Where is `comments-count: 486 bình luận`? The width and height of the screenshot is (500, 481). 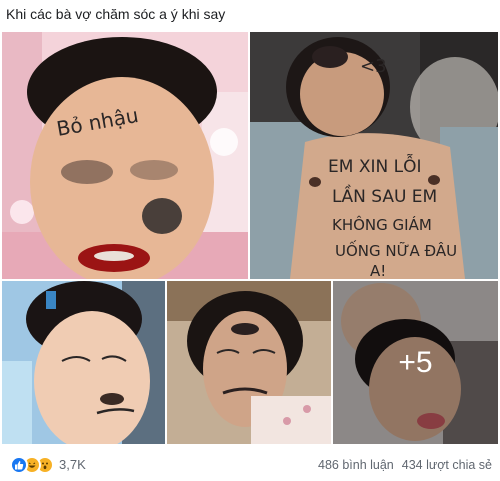 comments-count: 486 bình luận is located at coordinates (356, 465).